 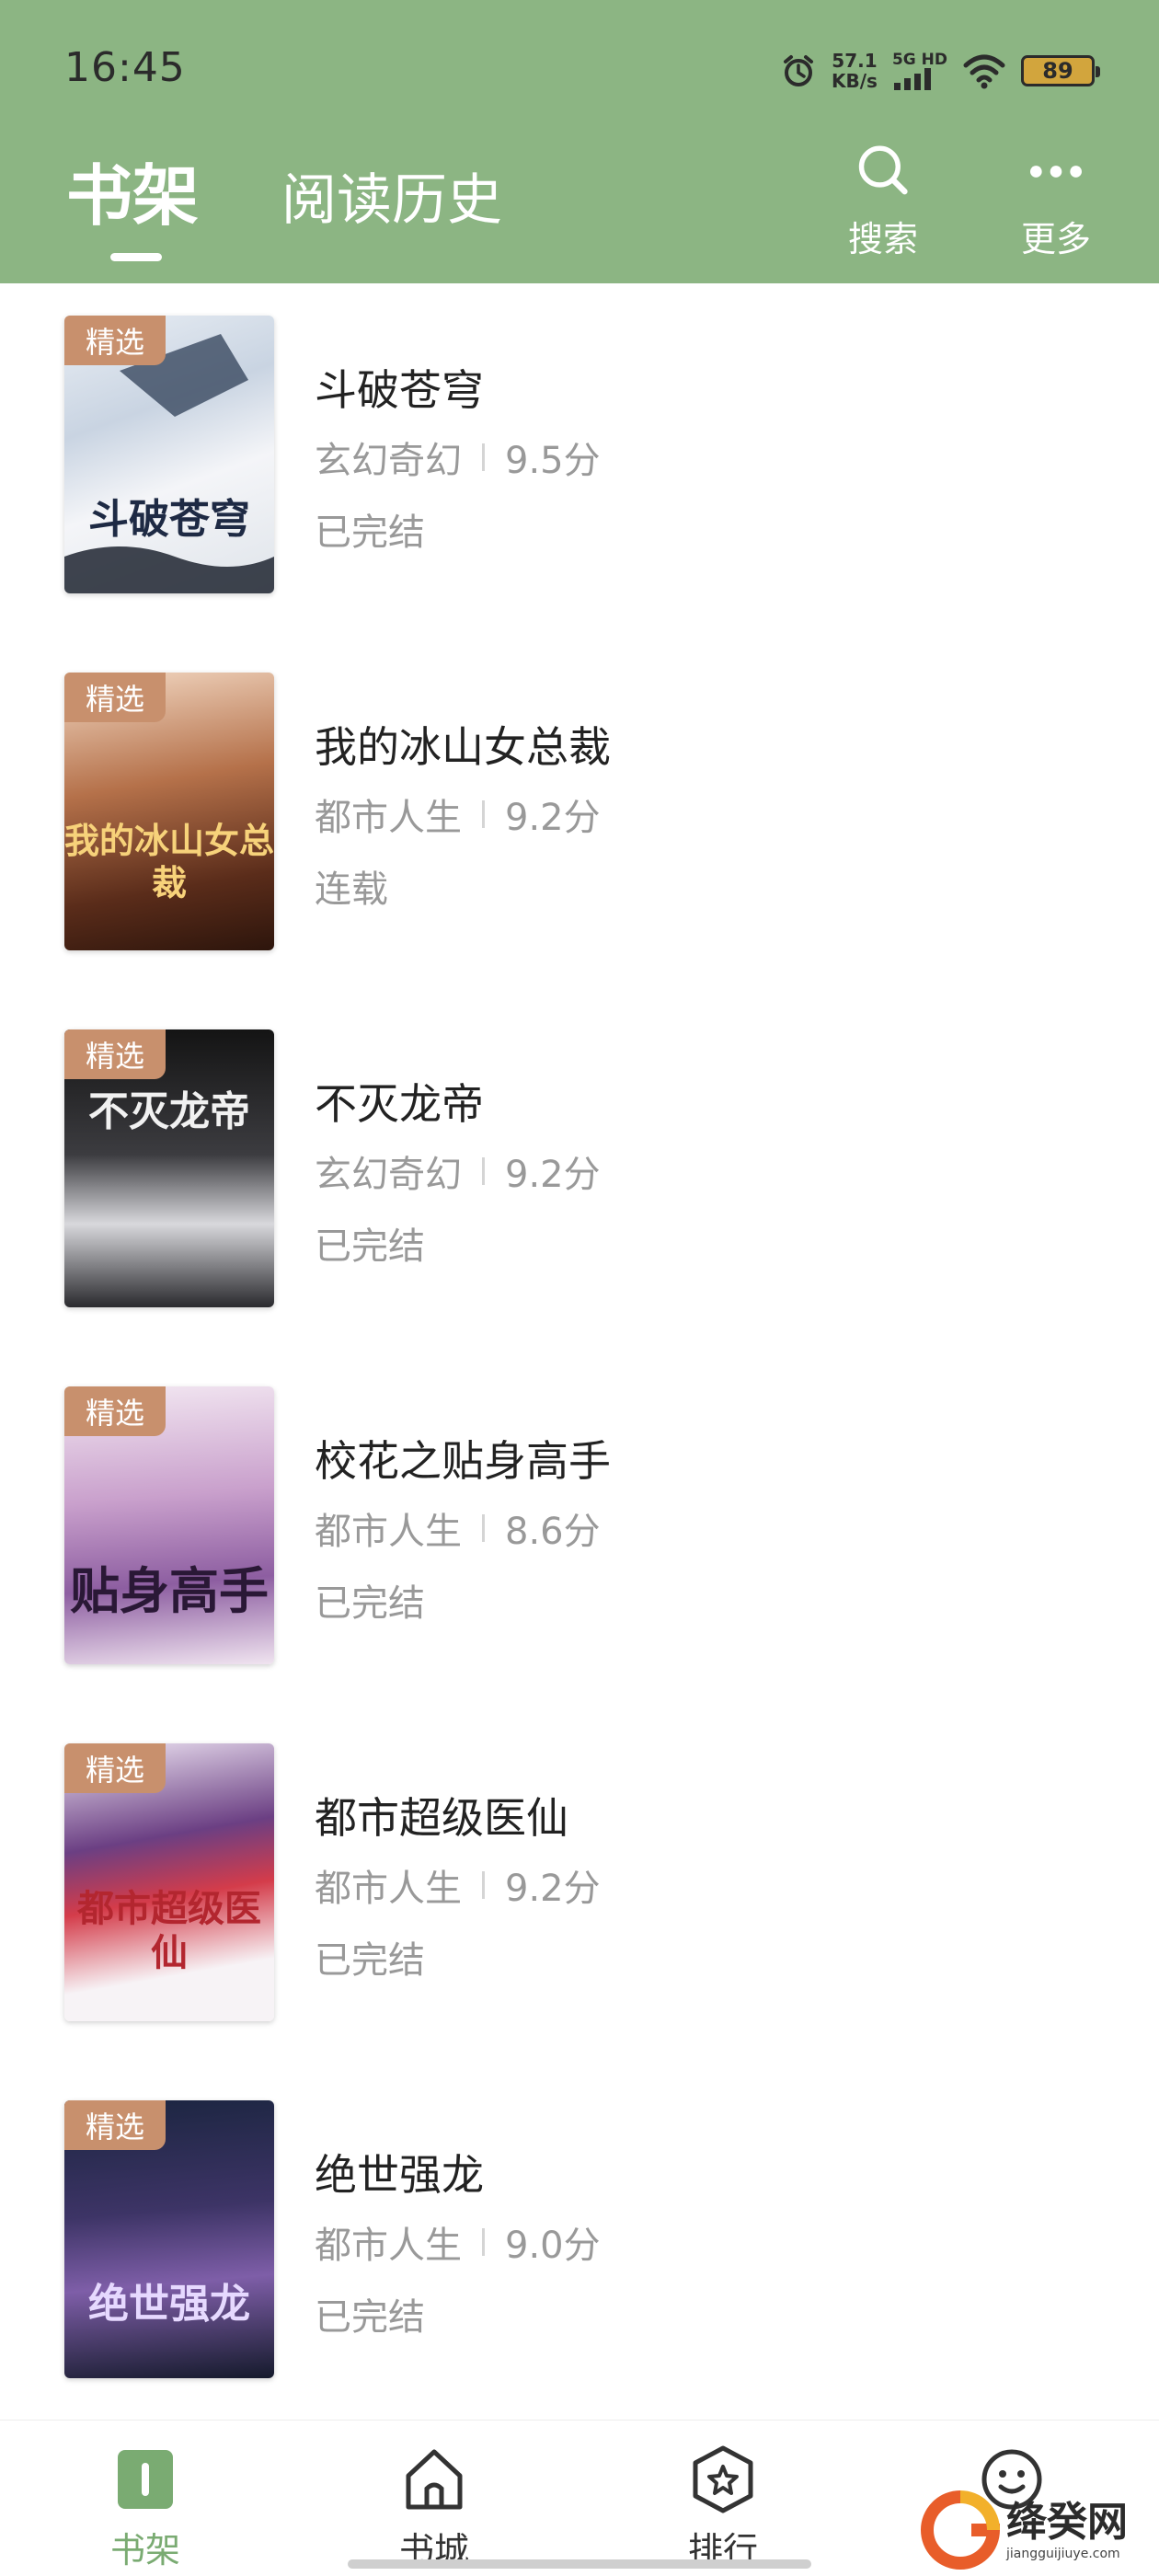 I want to click on book-cover: 不灭龙帝 精选, so click(x=169, y=1168).